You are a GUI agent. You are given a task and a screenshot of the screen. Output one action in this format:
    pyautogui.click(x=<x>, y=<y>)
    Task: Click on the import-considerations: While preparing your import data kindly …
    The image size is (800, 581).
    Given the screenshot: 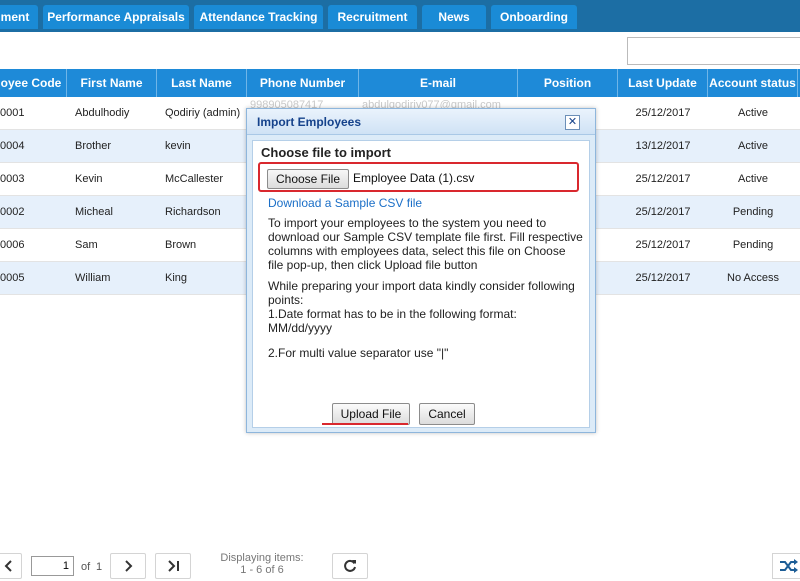 What is the action you would take?
    pyautogui.click(x=421, y=293)
    